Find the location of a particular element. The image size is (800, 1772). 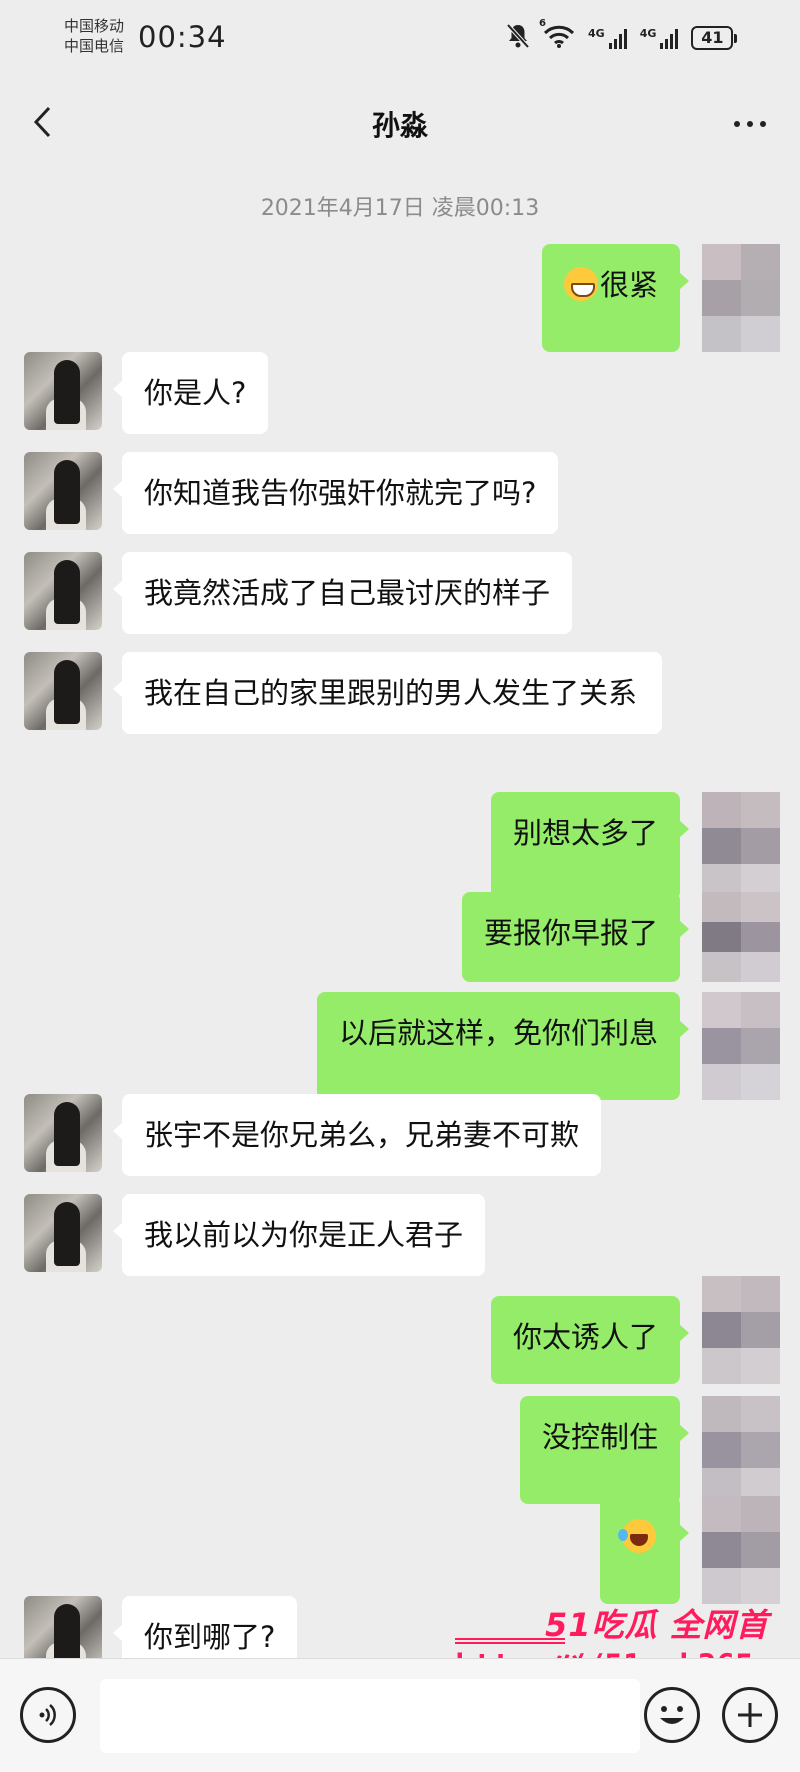

voice-button is located at coordinates (48, 1715).